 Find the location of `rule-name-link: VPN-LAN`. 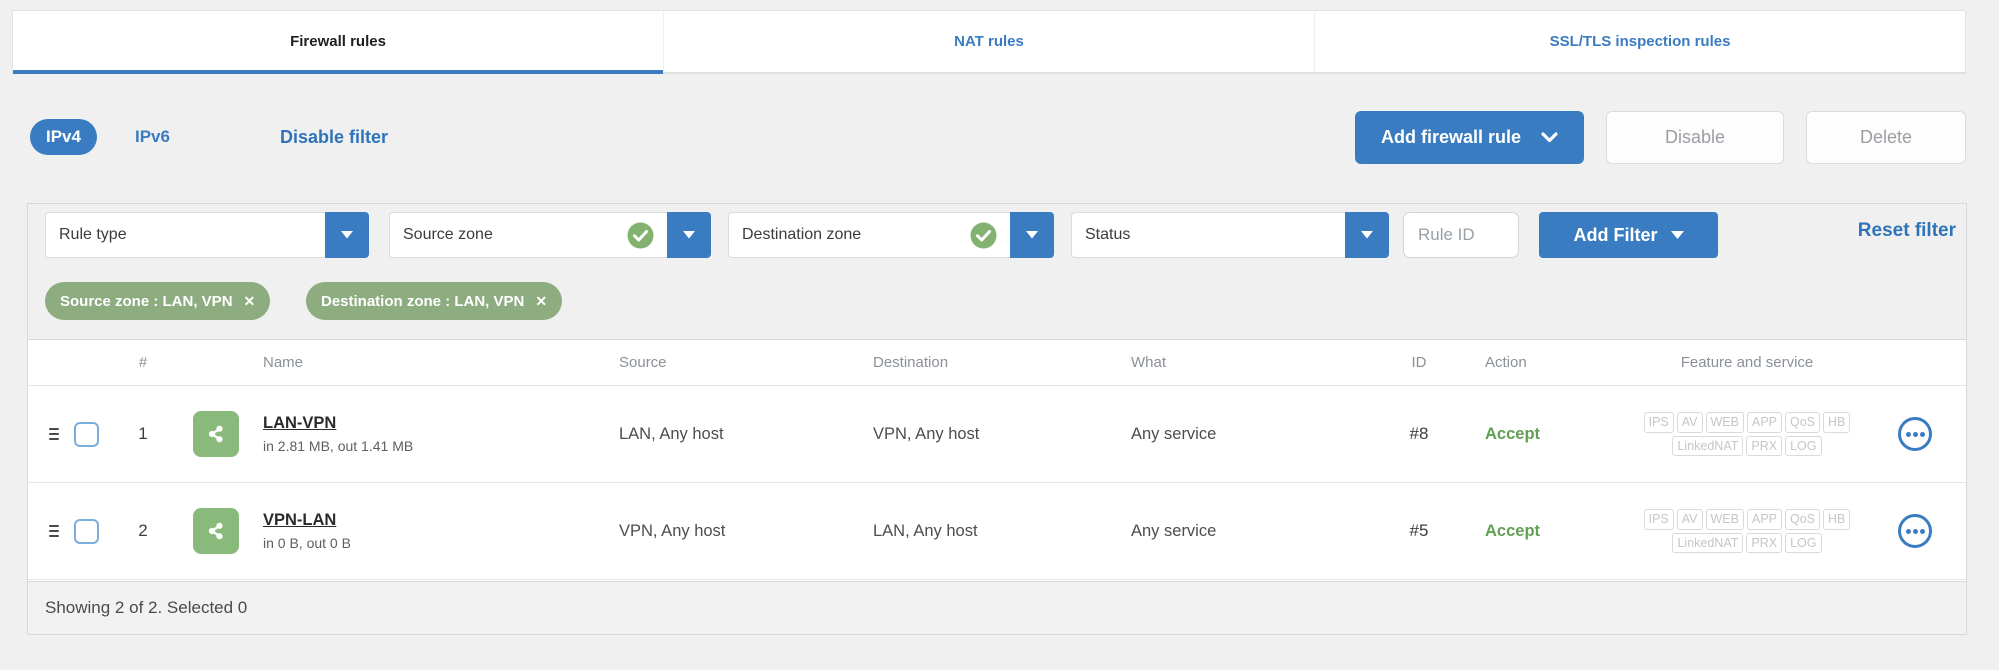

rule-name-link: VPN-LAN is located at coordinates (307, 520).